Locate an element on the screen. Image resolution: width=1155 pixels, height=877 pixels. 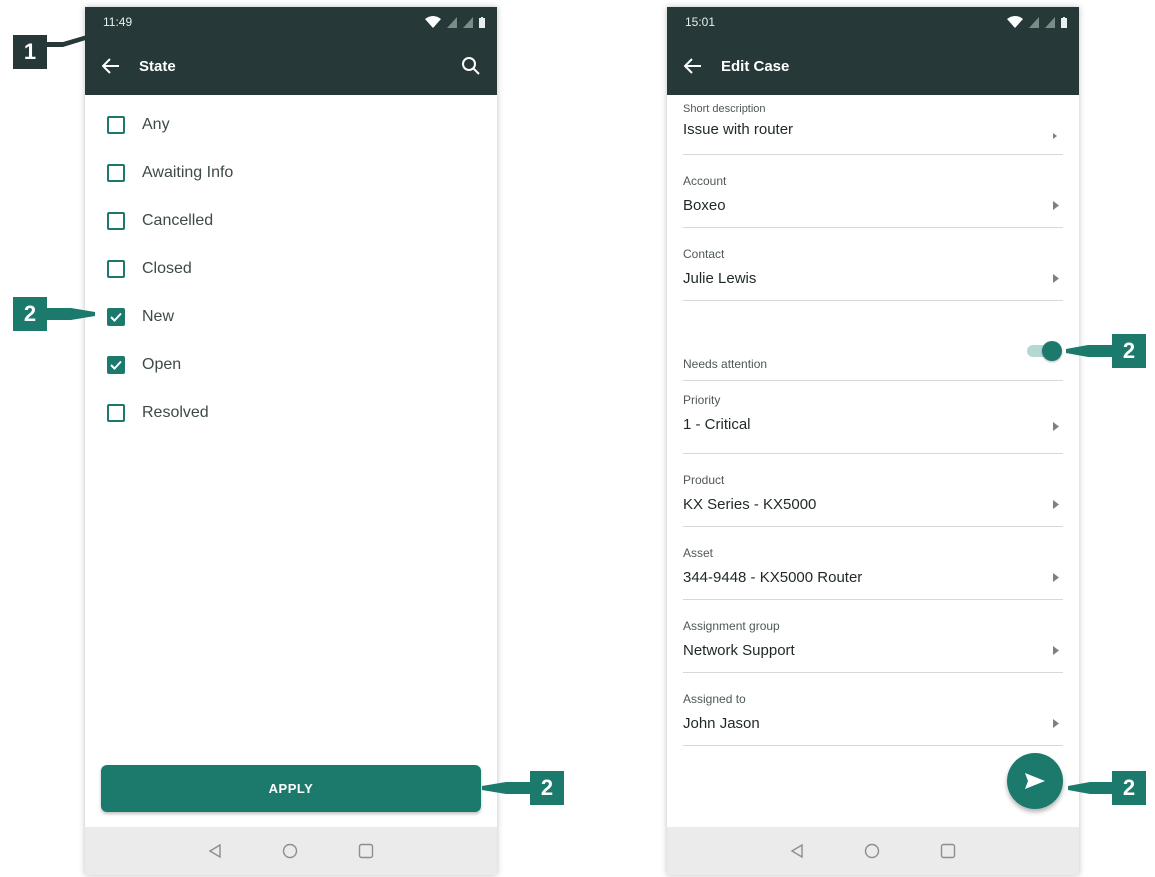
status-time: 11:49 is located at coordinates (118, 22).